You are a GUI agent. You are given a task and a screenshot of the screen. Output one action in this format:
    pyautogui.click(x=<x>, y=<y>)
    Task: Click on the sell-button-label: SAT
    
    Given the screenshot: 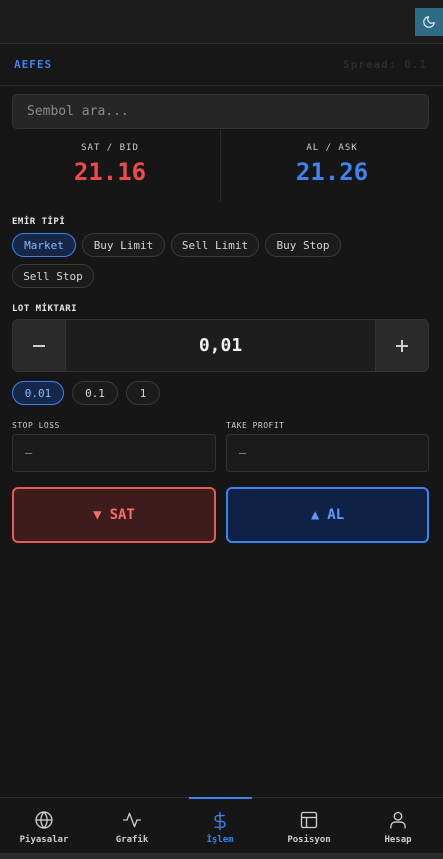 What is the action you would take?
    pyautogui.click(x=122, y=515)
    